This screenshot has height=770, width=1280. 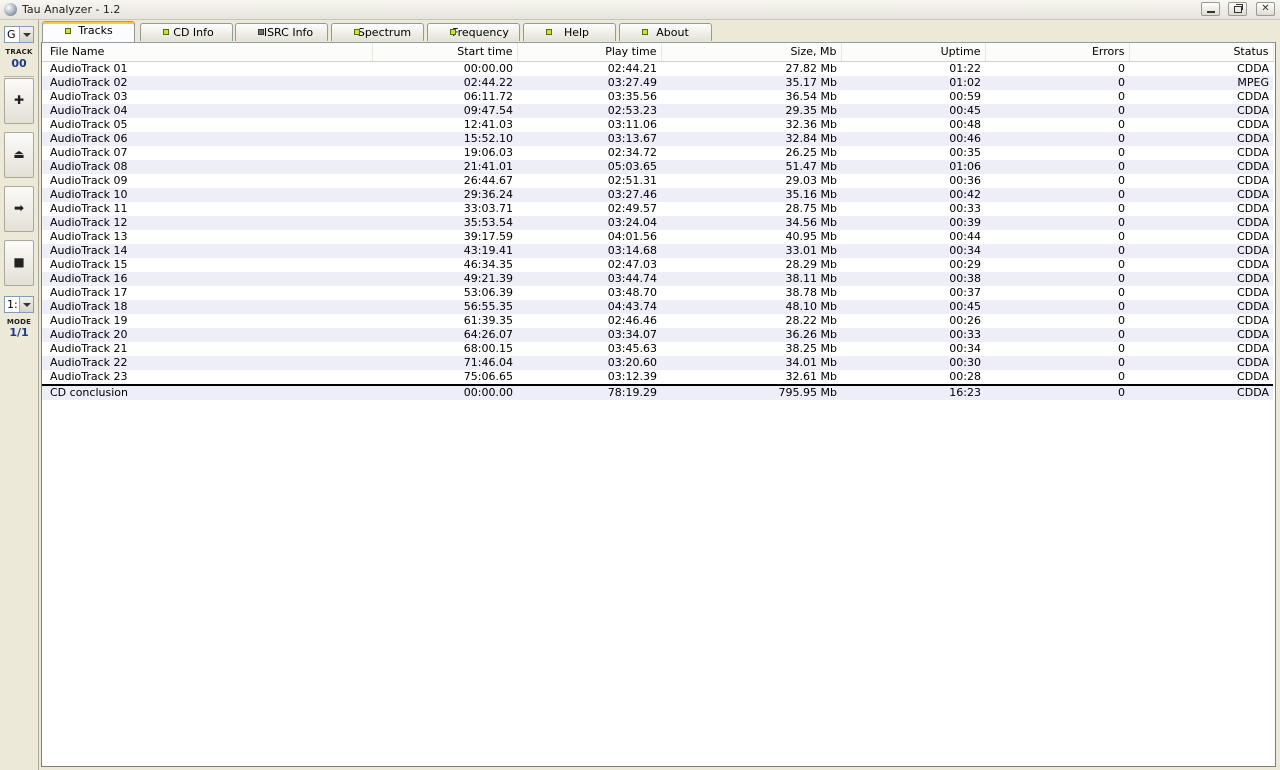 I want to click on cell-size: 36.54 Mb, so click(x=751, y=96).